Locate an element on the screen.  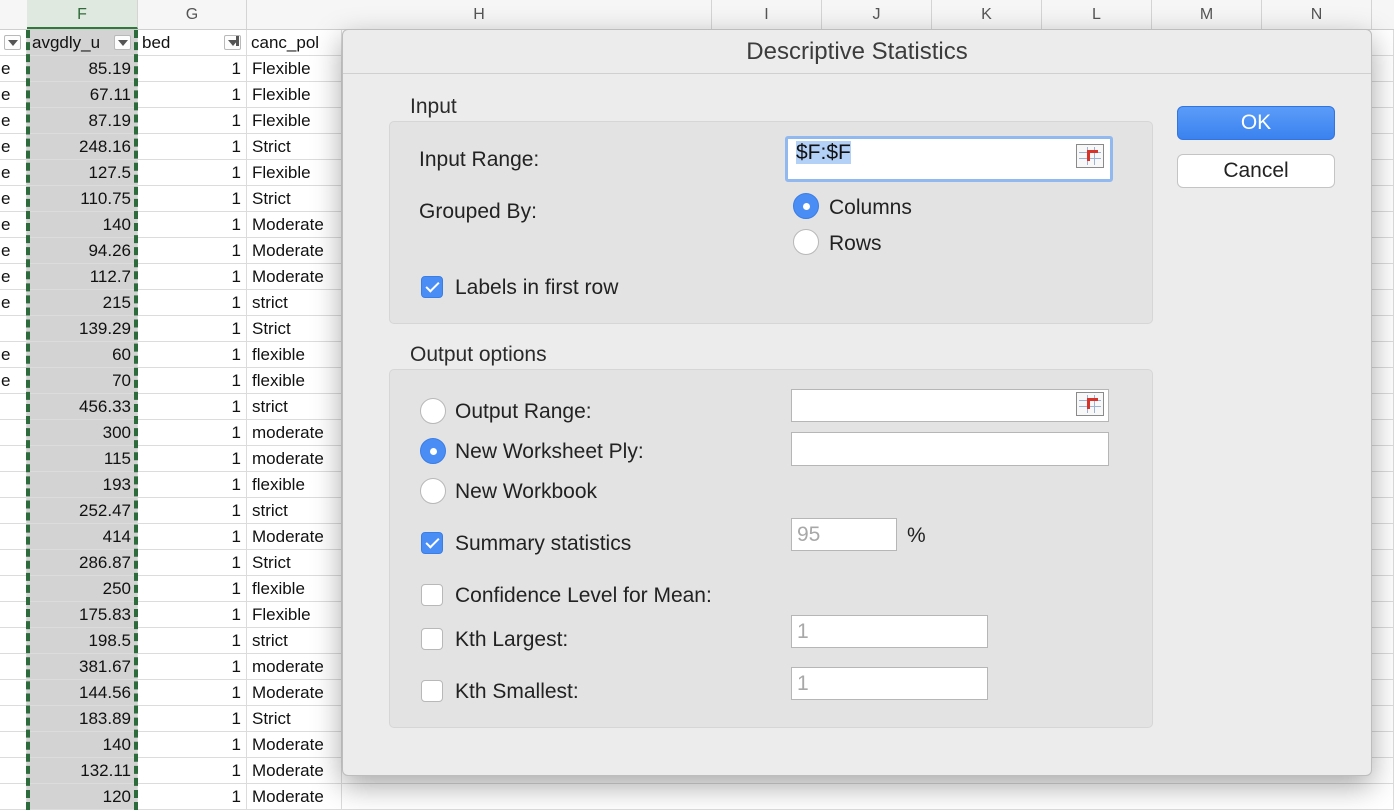
column-header-h: H is located at coordinates (479, 14).